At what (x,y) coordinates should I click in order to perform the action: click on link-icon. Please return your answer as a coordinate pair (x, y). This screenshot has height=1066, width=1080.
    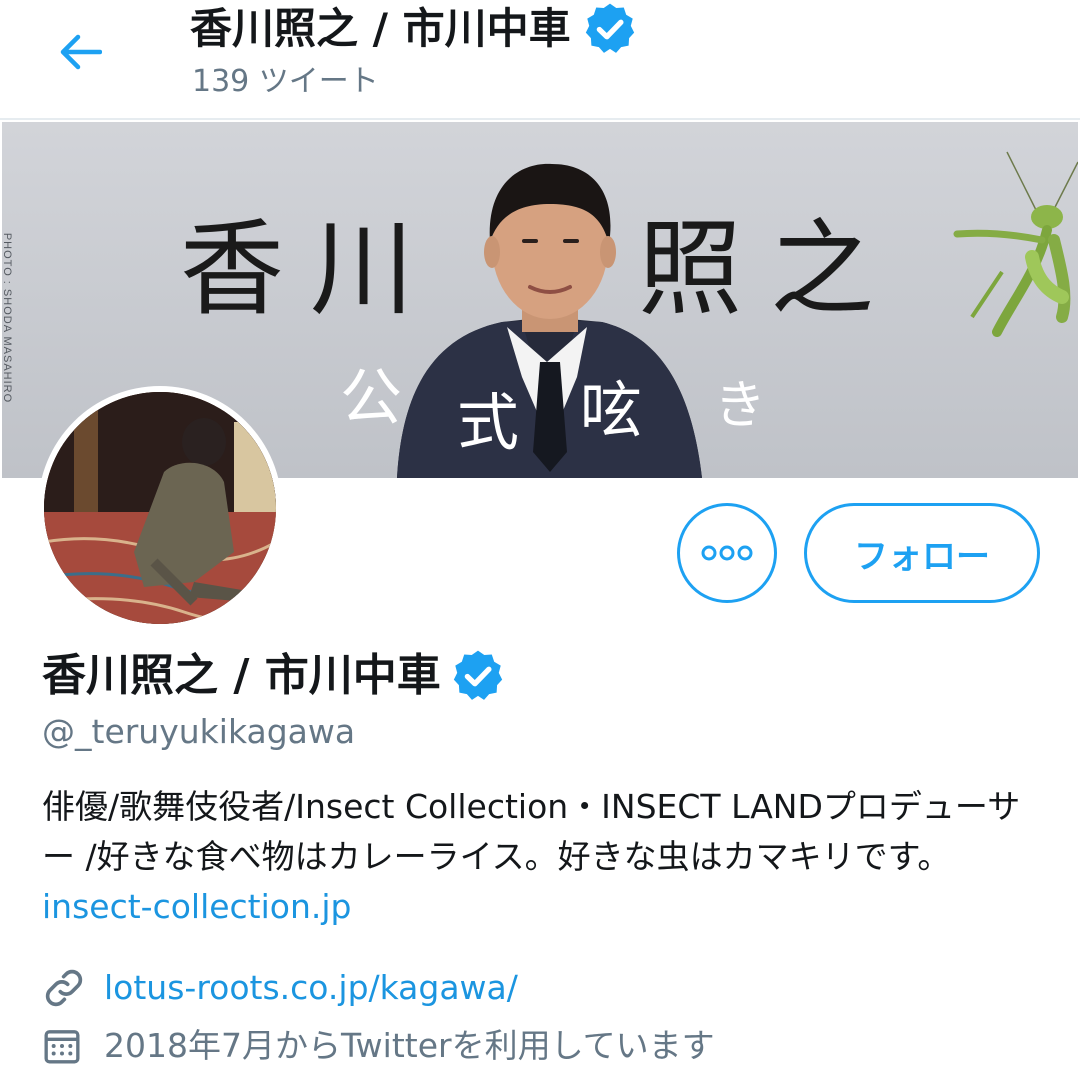
    Looking at the image, I should click on (67, 988).